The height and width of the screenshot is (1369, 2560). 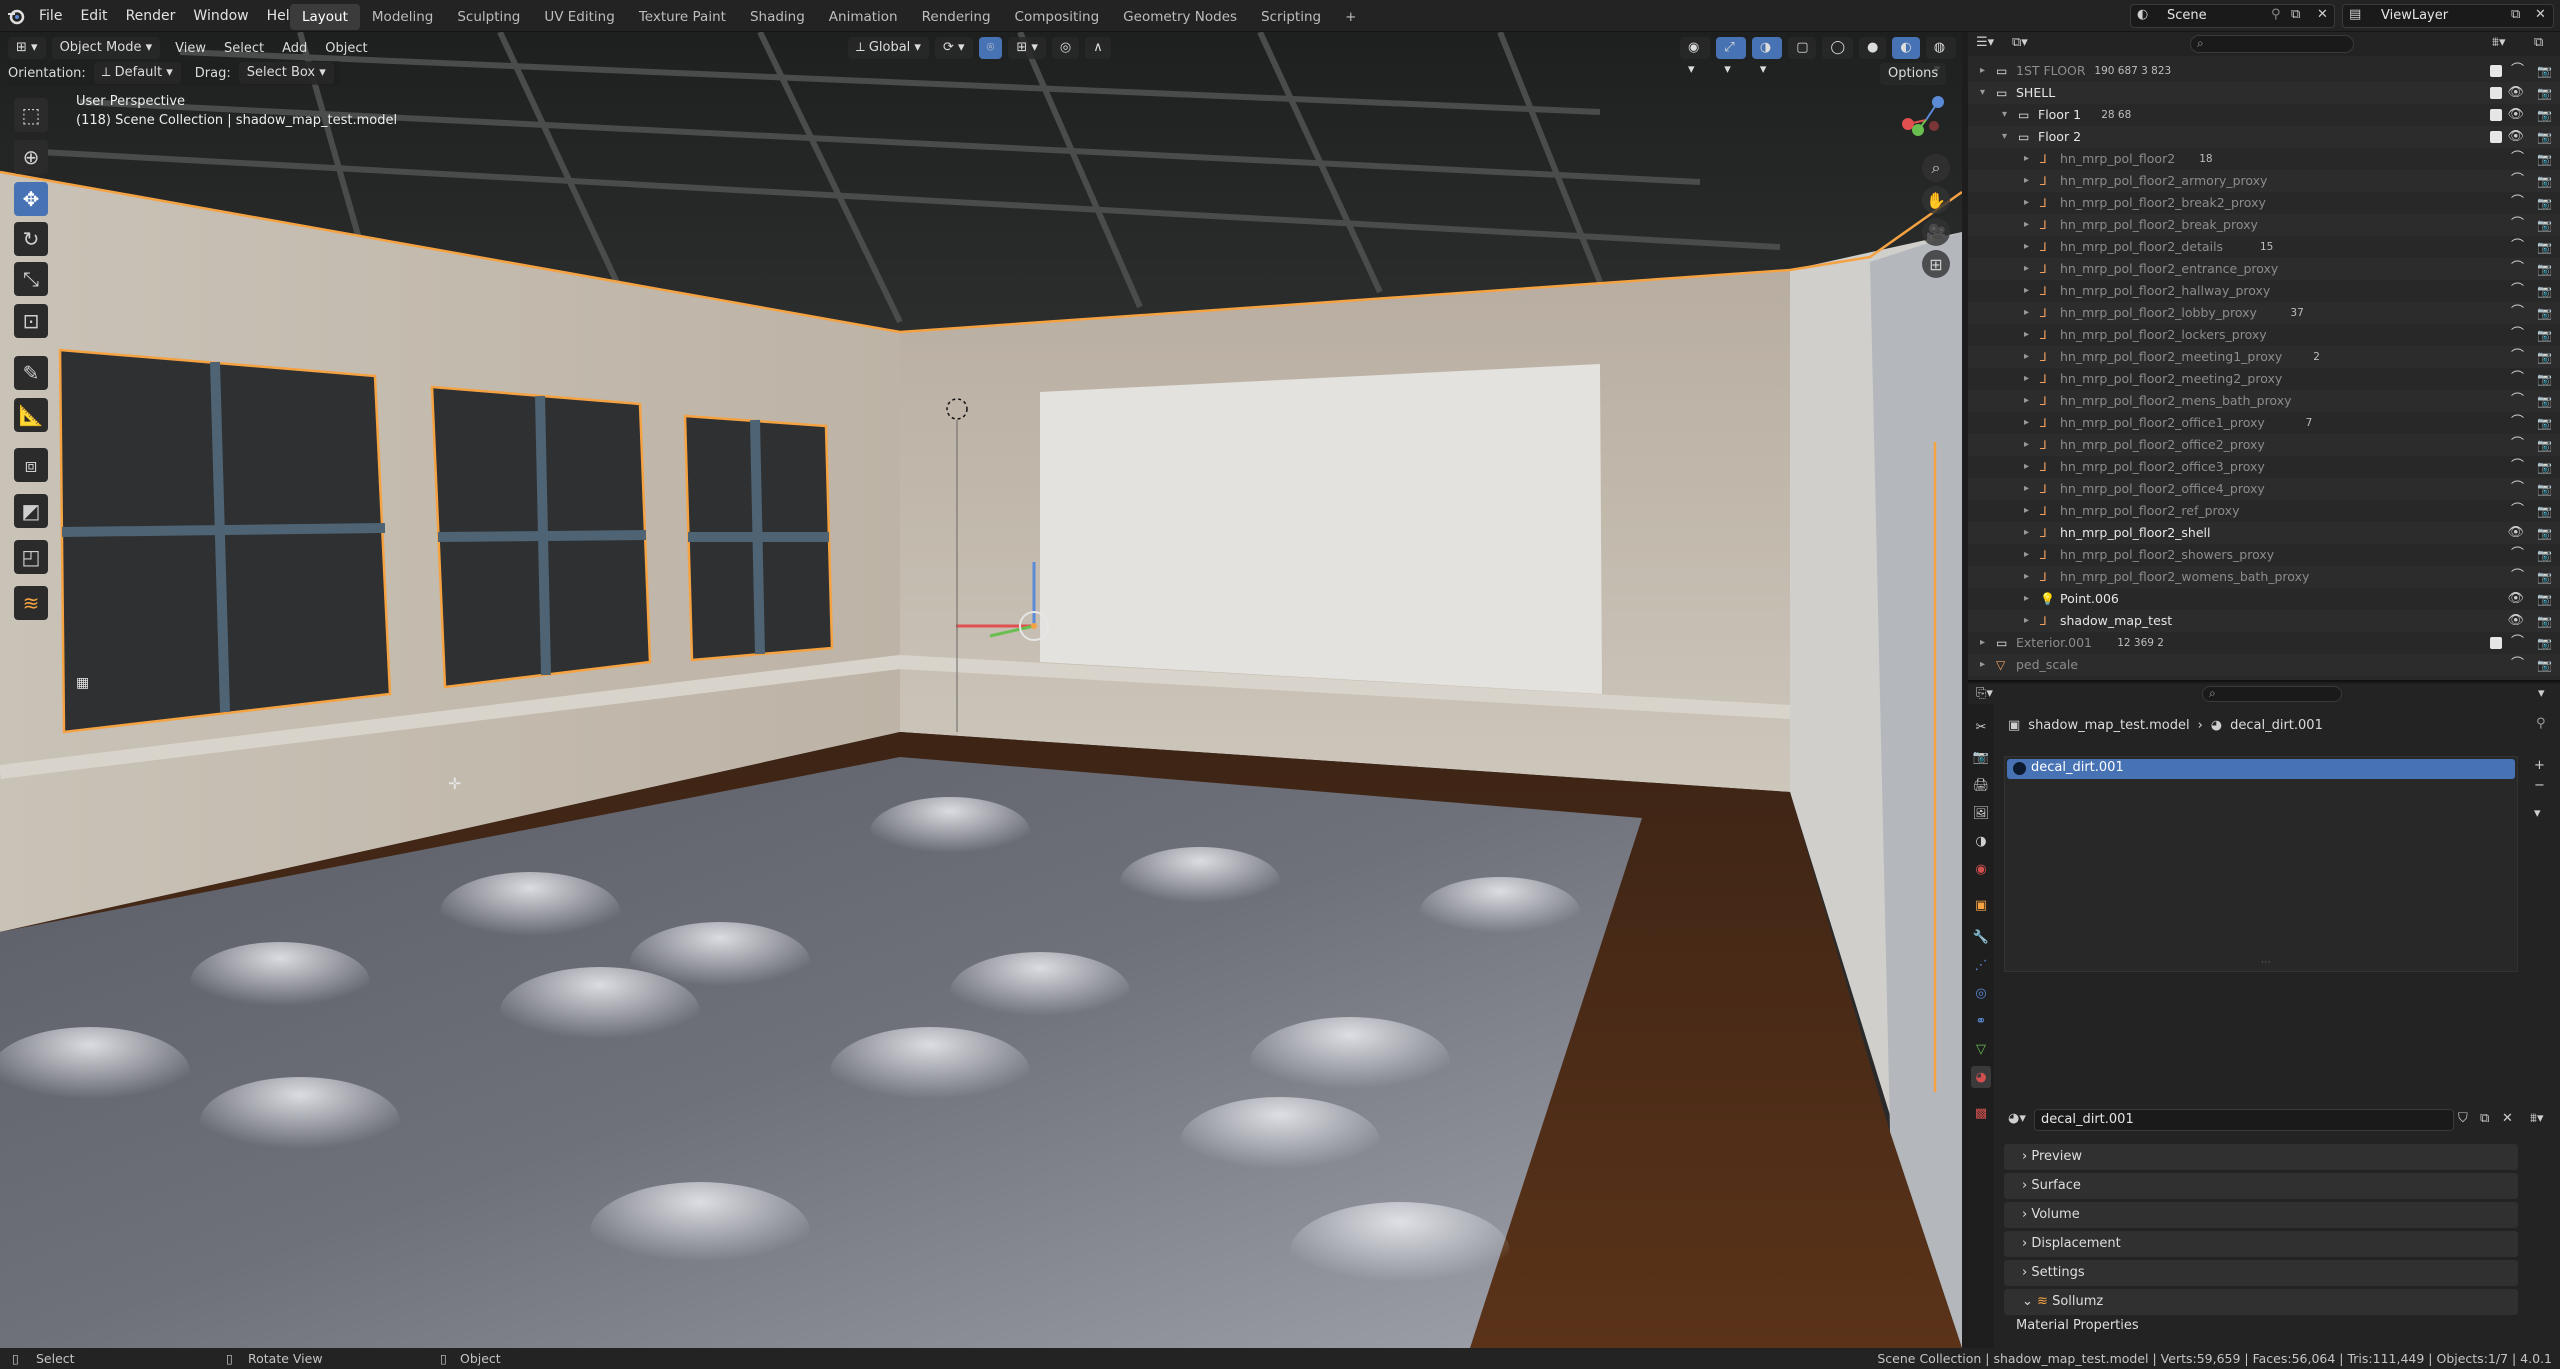 I want to click on data-tab-icon: ▽, so click(x=1981, y=1049).